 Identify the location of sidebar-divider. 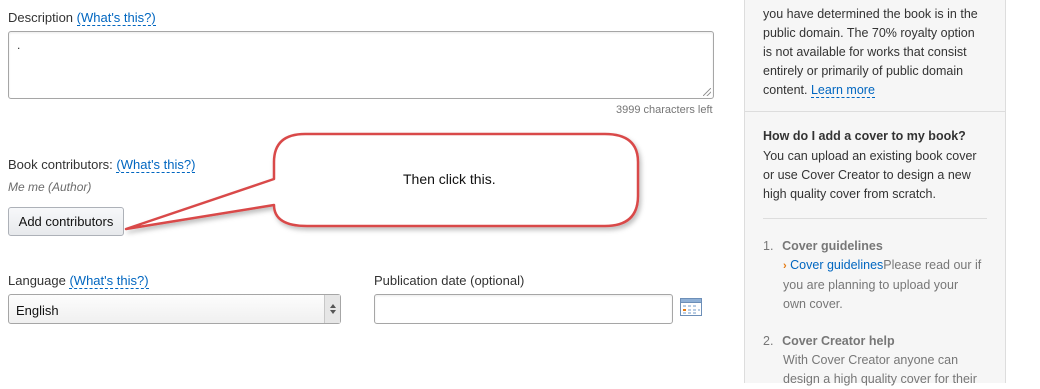
(875, 111).